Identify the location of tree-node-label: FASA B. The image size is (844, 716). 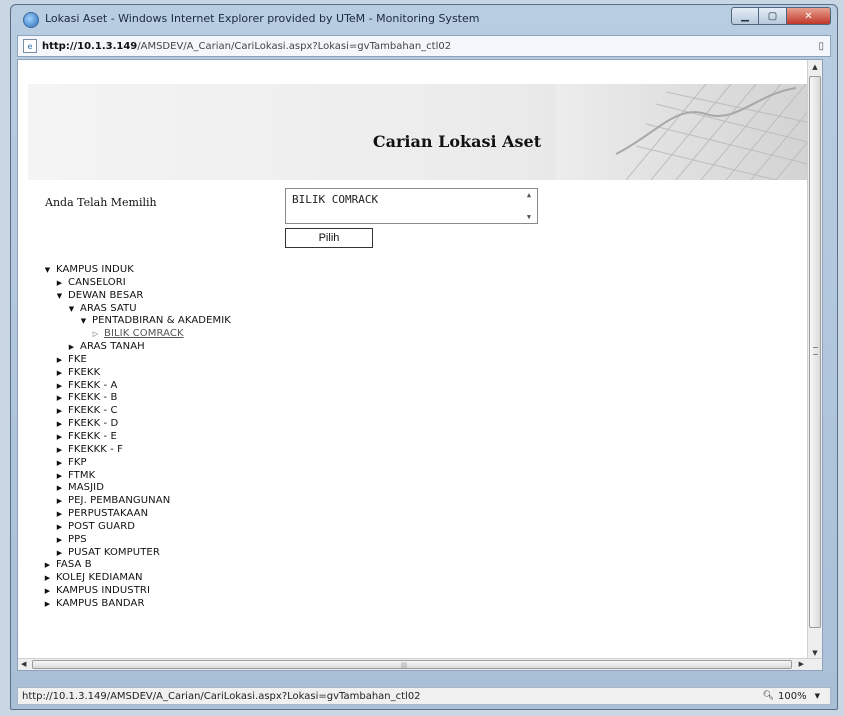
(74, 565).